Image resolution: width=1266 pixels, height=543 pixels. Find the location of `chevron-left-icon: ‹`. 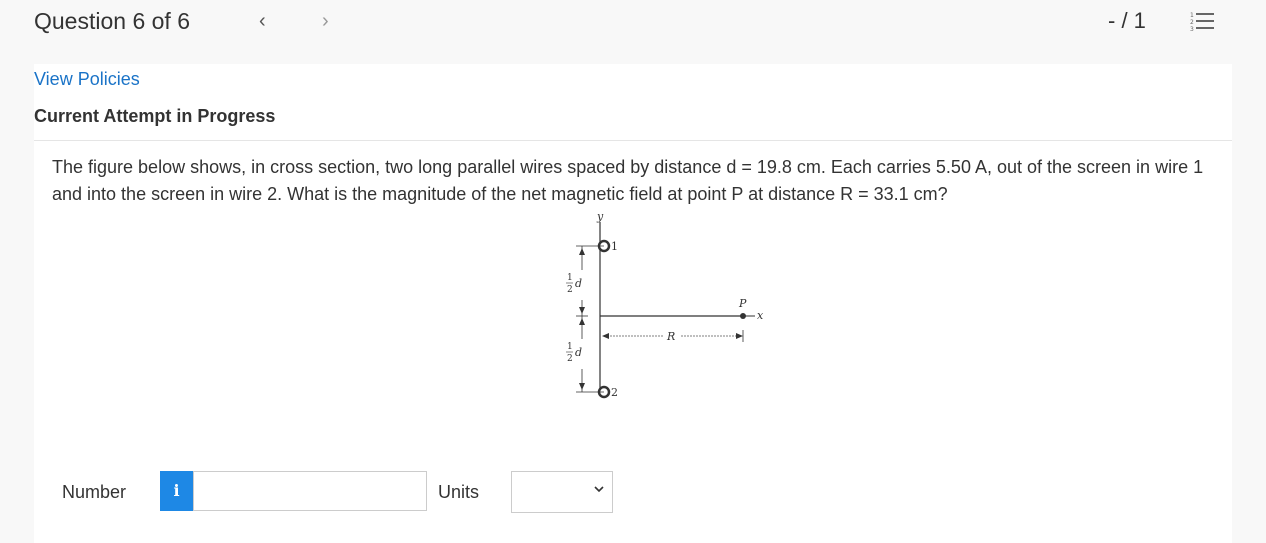

chevron-left-icon: ‹ is located at coordinates (262, 21).